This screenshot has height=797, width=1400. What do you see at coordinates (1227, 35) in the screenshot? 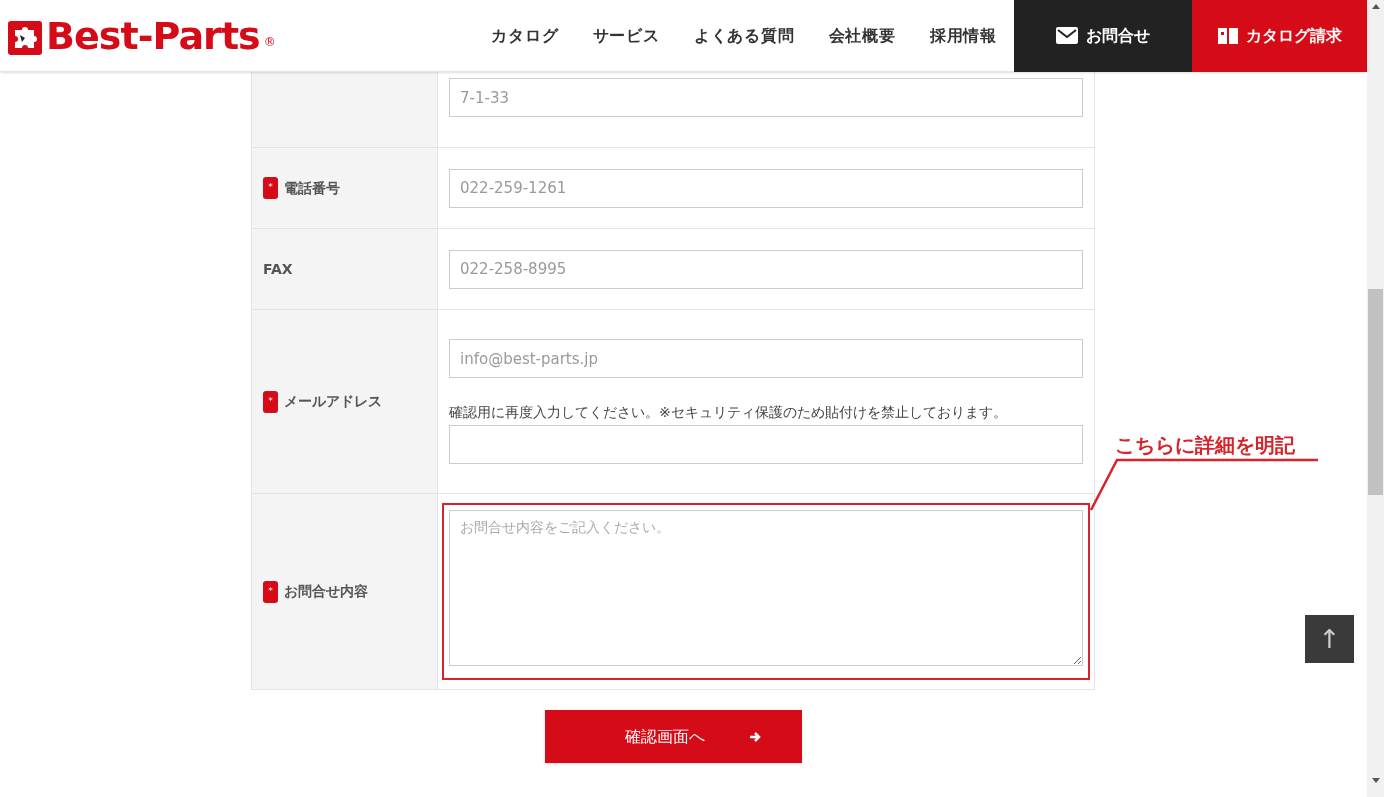
I see `book-icon` at bounding box center [1227, 35].